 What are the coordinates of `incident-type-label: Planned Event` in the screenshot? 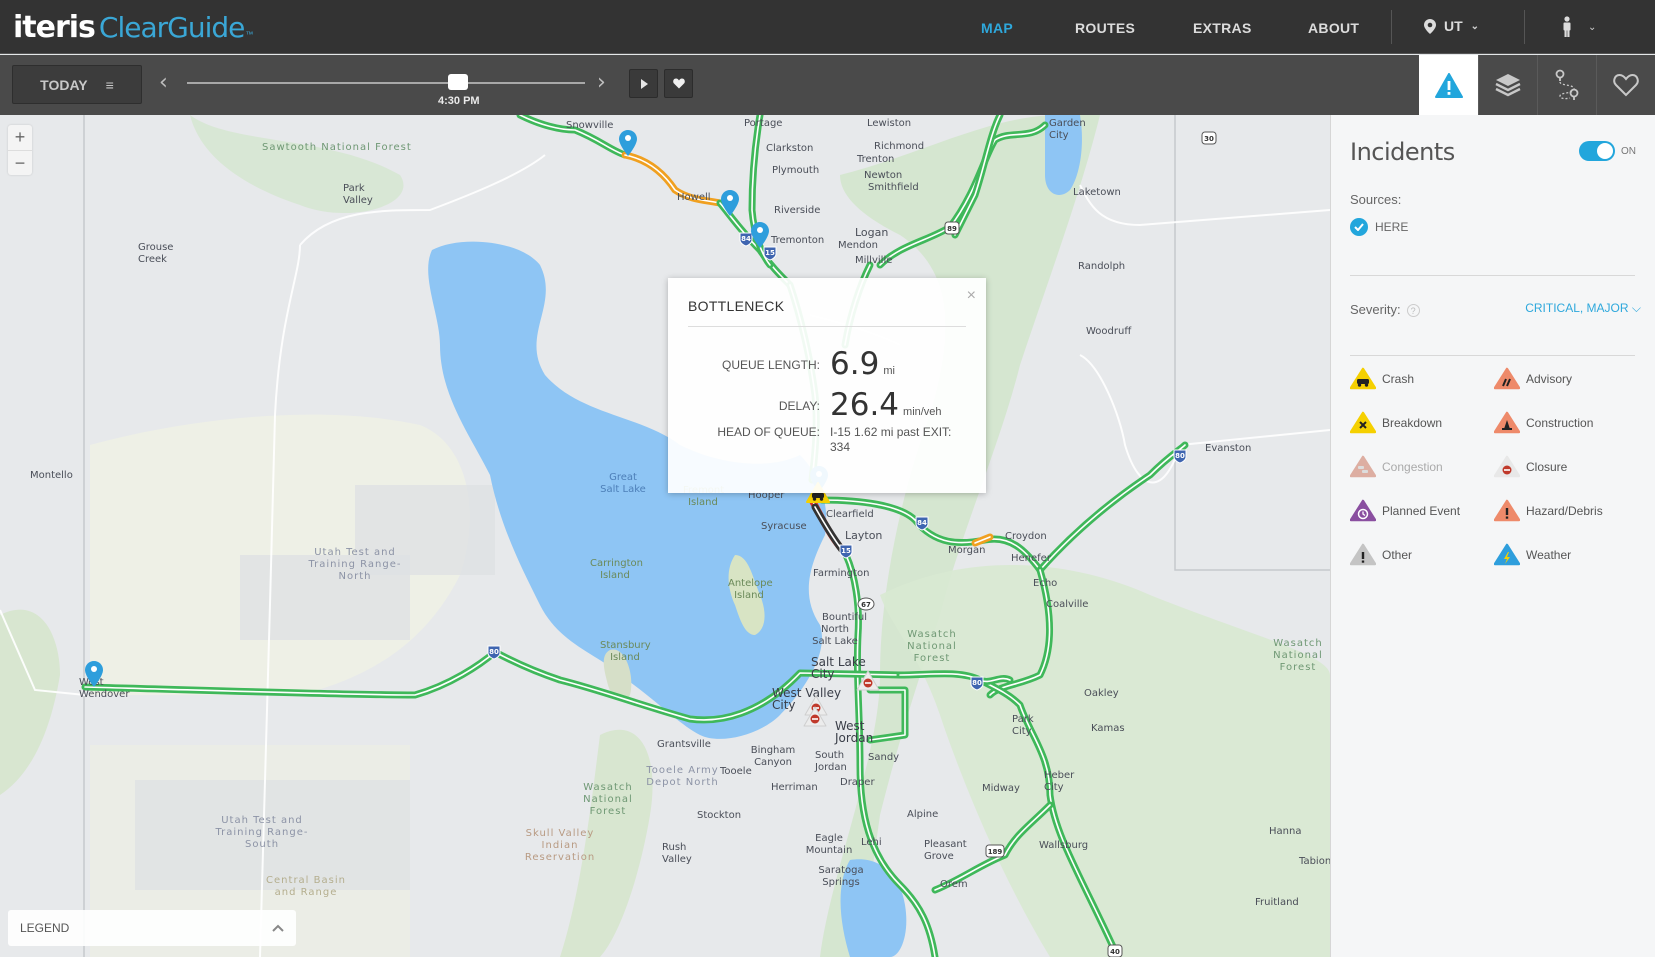 It's located at (1421, 510).